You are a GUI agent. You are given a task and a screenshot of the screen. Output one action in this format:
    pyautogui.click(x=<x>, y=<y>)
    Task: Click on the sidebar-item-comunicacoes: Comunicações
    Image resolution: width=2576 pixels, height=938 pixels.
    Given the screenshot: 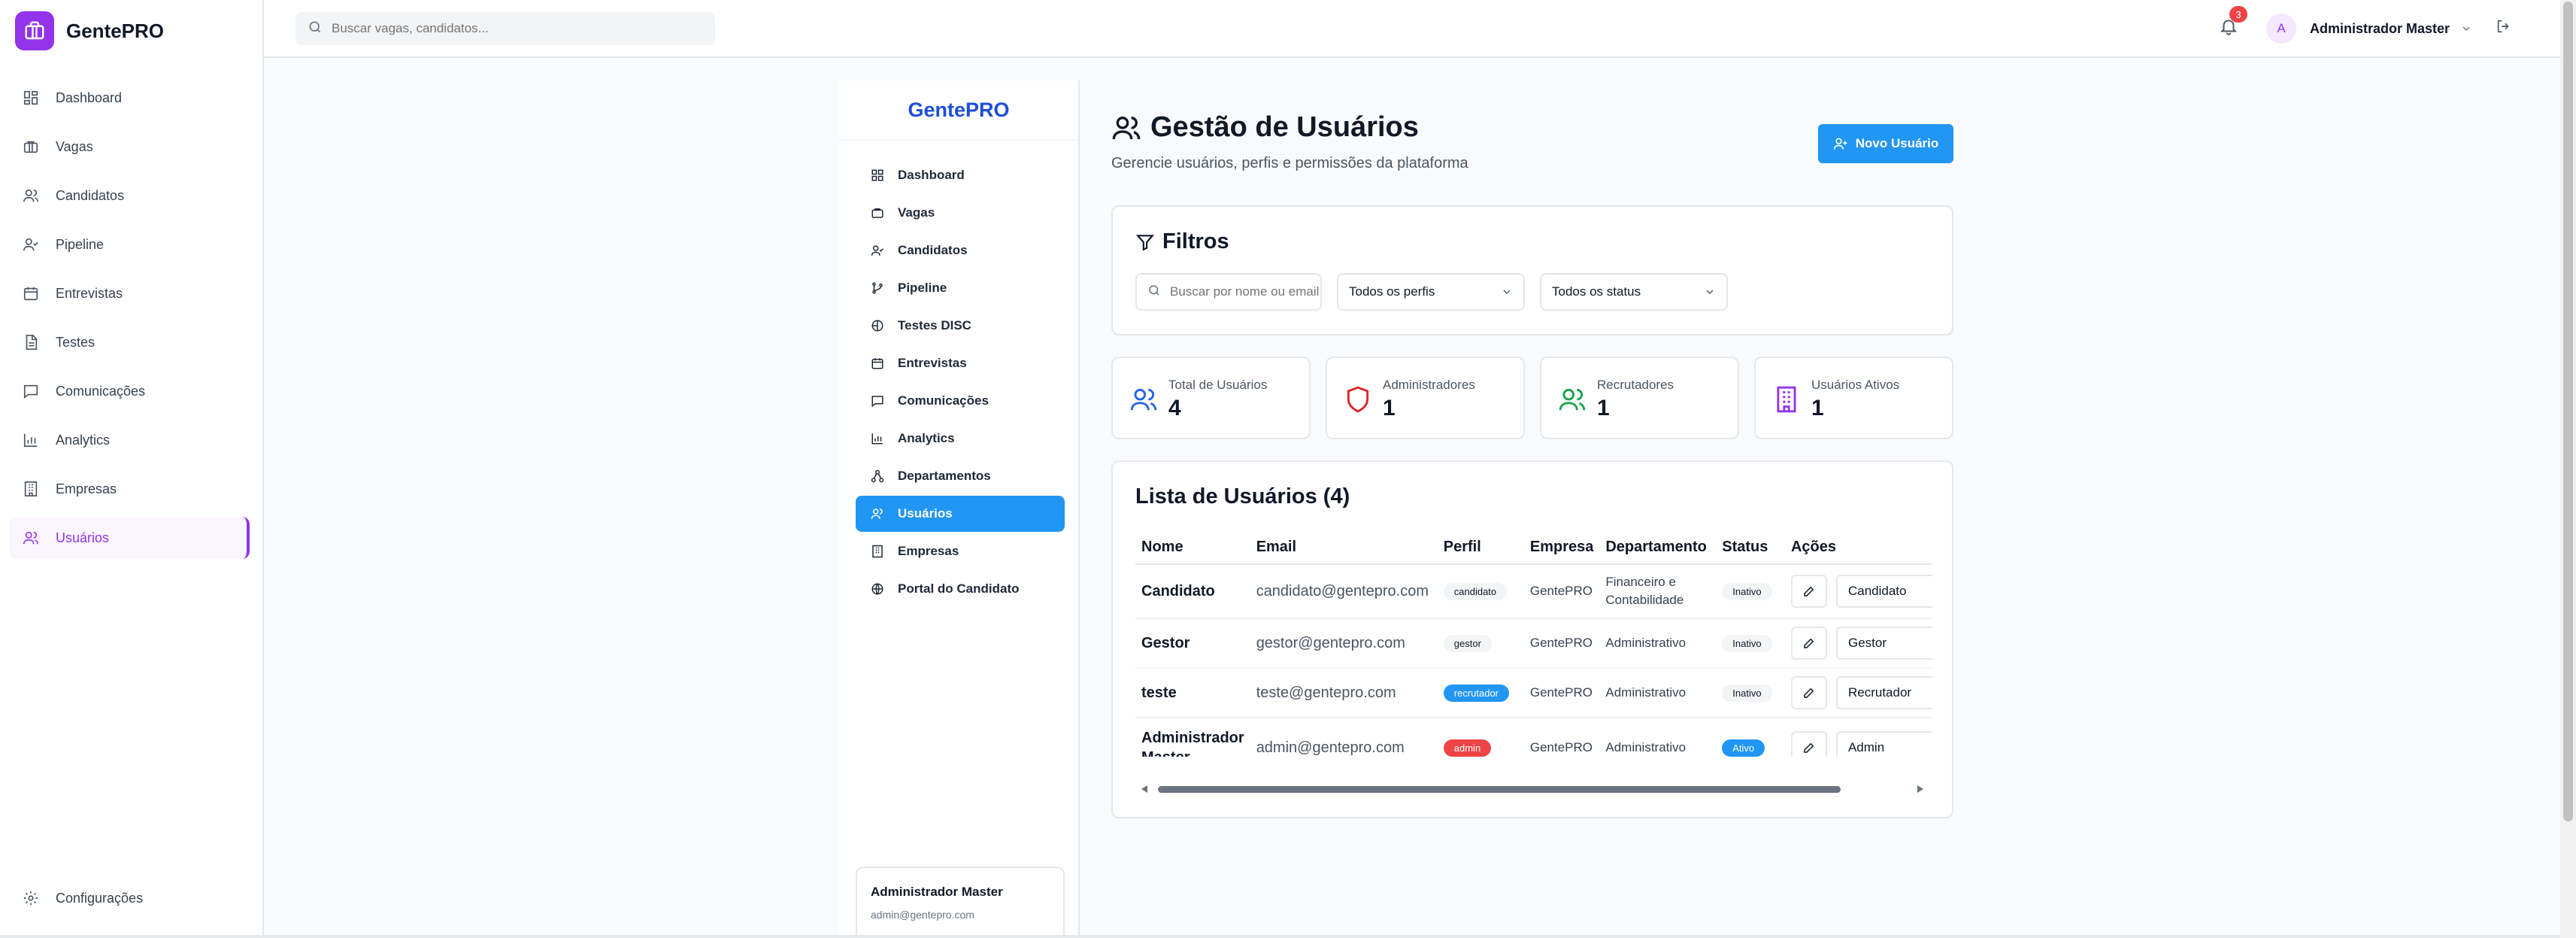 What is the action you would take?
    pyautogui.click(x=129, y=391)
    